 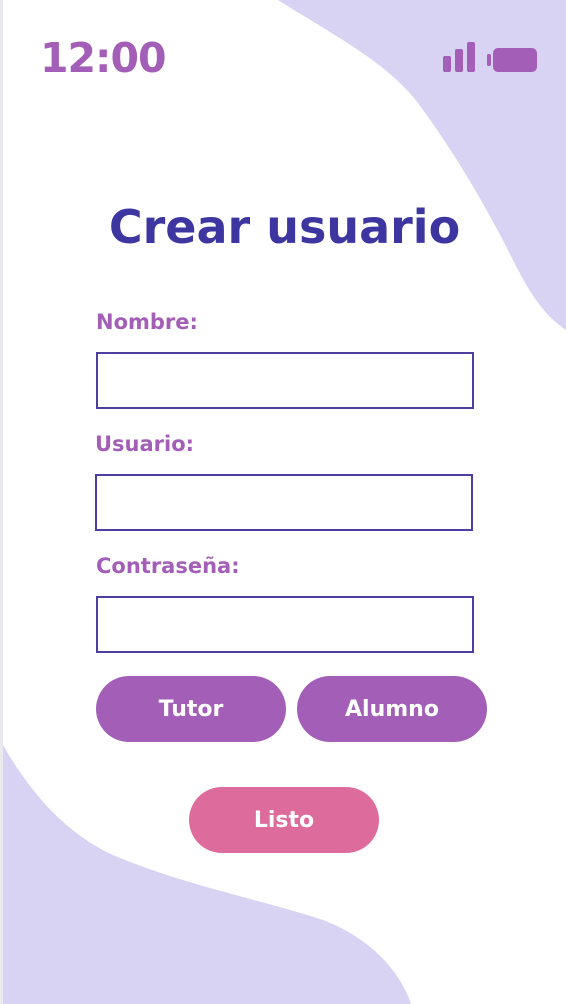 What do you see at coordinates (392, 709) in the screenshot?
I see `alumno-button: Alumno` at bounding box center [392, 709].